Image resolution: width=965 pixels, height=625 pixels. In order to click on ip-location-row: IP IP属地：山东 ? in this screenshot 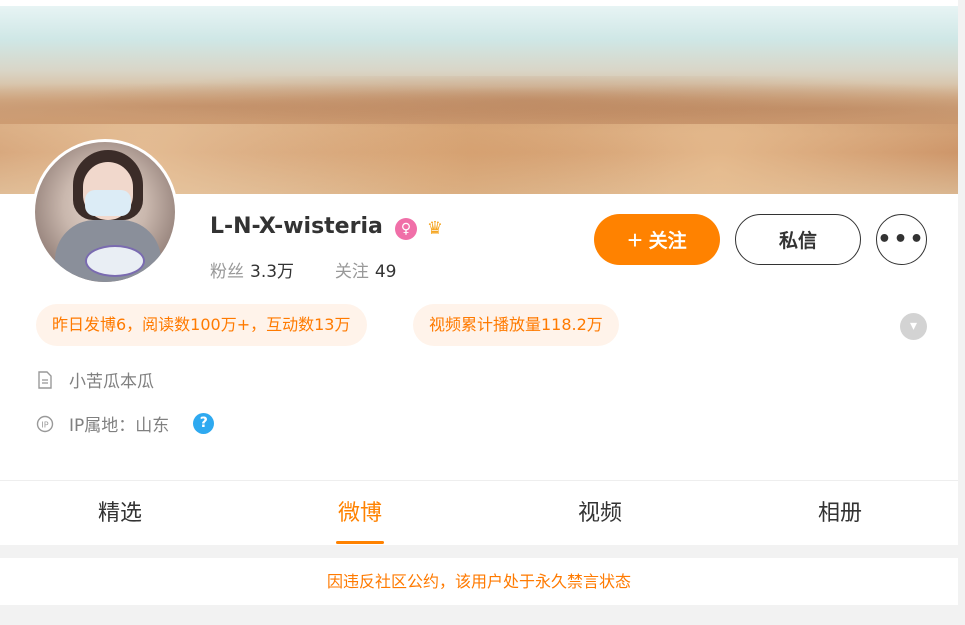, I will do `click(125, 423)`.